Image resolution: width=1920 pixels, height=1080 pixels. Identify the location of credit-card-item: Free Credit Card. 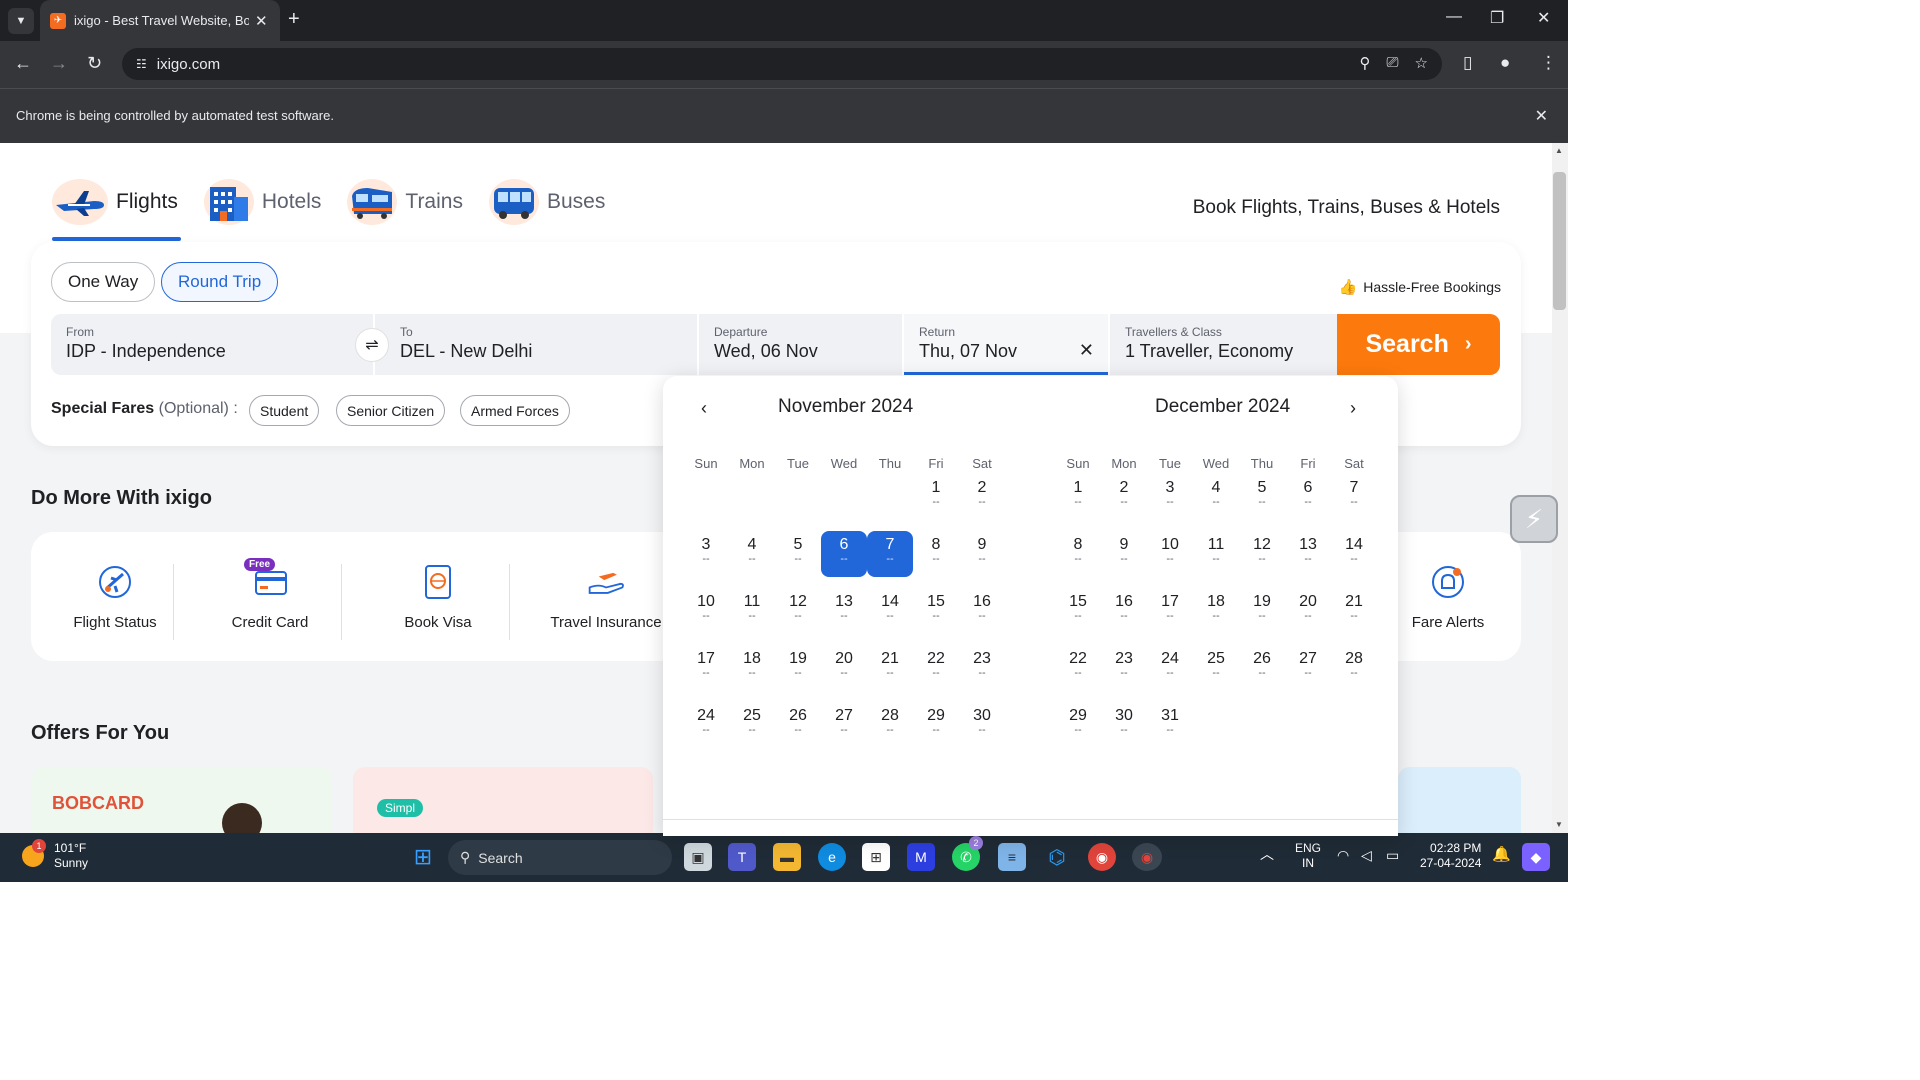
(270, 596).